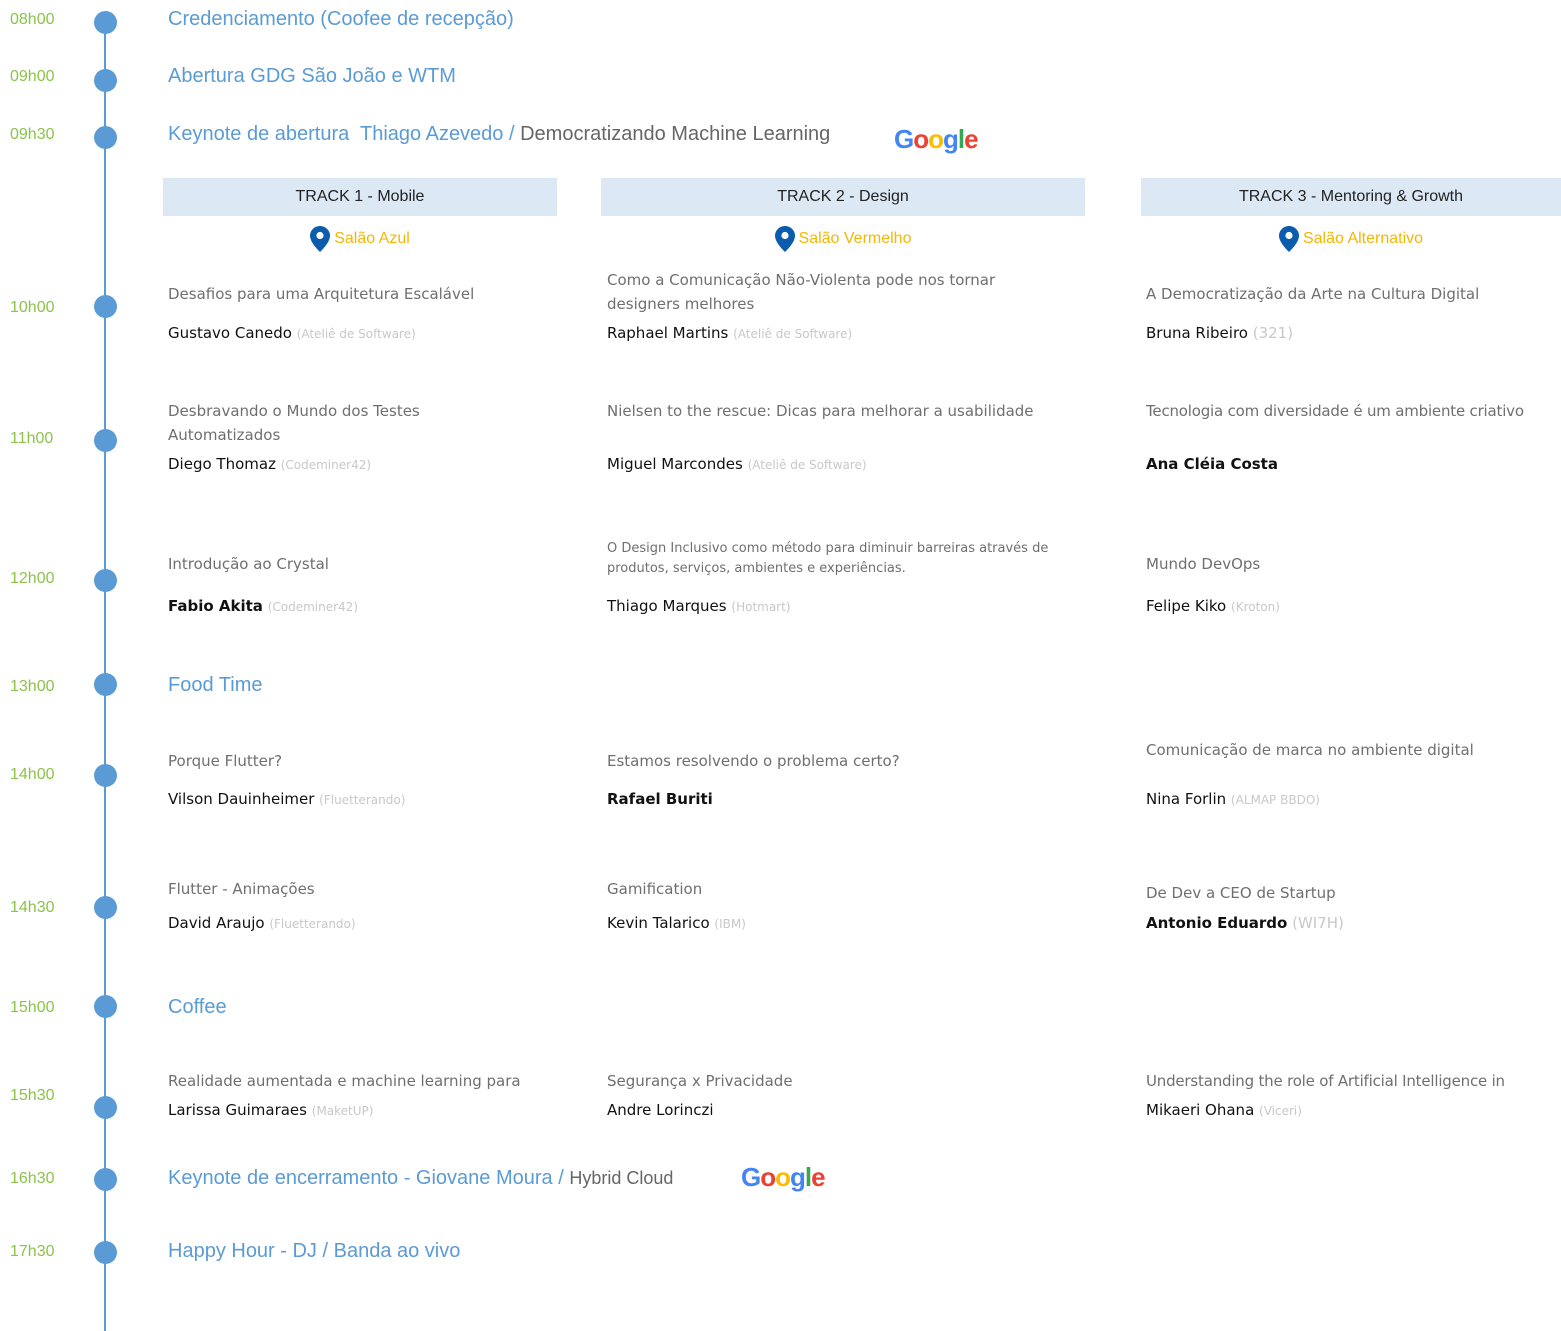 The image size is (1561, 1331). I want to click on track-3-room: Salão Alternativo, so click(1351, 239).